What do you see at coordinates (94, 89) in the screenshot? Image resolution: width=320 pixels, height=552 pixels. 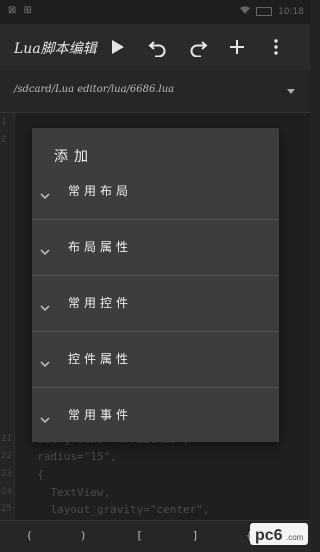 I see `file-path: /sdcard/Lua editor/lua/6686.lua` at bounding box center [94, 89].